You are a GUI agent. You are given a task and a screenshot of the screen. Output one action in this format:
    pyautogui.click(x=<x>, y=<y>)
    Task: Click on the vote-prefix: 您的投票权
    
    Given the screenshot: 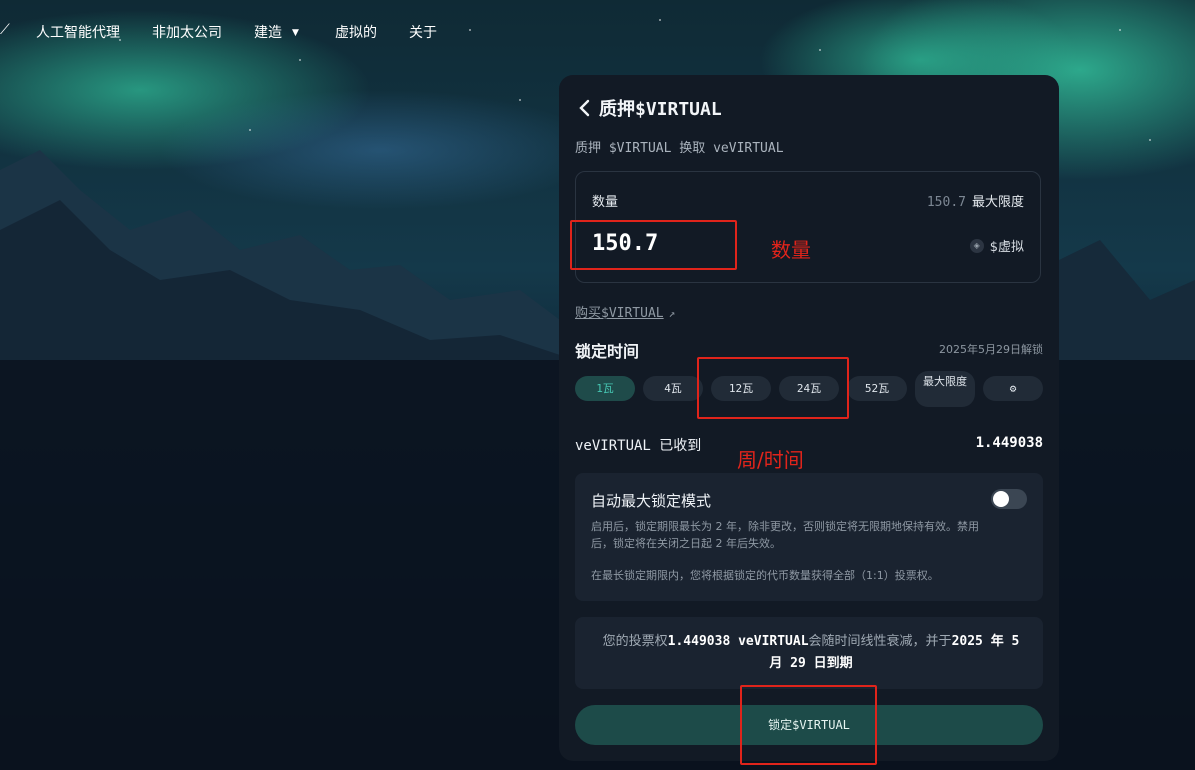 What is the action you would take?
    pyautogui.click(x=635, y=641)
    